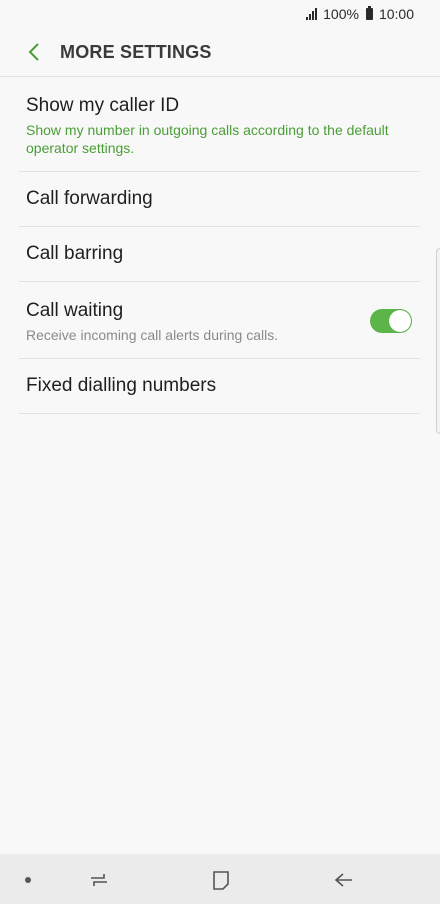 Image resolution: width=440 pixels, height=904 pixels. What do you see at coordinates (219, 386) in the screenshot?
I see `setting-fixed-dialling-numbers: Fixed dialling numbers` at bounding box center [219, 386].